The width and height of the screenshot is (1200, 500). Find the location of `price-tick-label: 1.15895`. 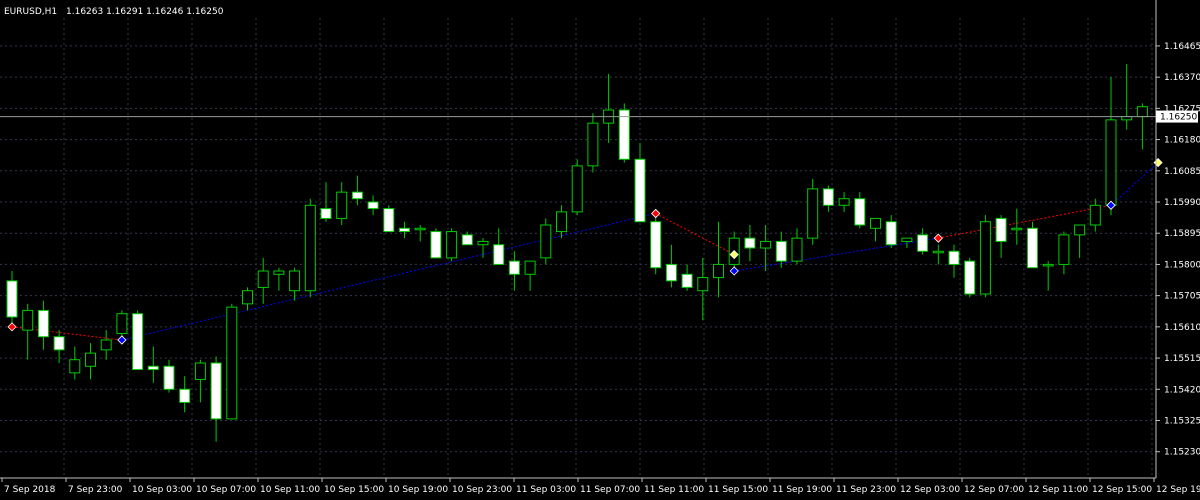

price-tick-label: 1.15895 is located at coordinates (1182, 234).